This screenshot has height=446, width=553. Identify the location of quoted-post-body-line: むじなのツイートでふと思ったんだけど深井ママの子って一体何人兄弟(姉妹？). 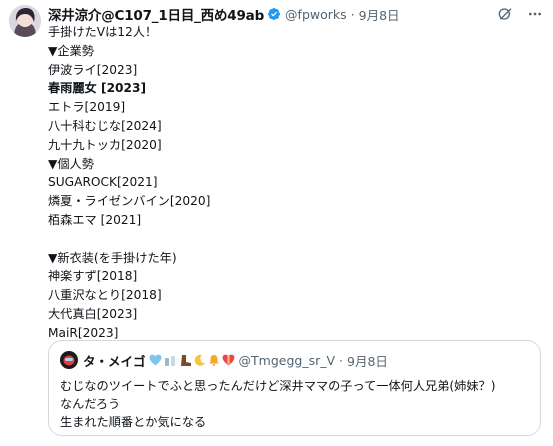
(278, 386).